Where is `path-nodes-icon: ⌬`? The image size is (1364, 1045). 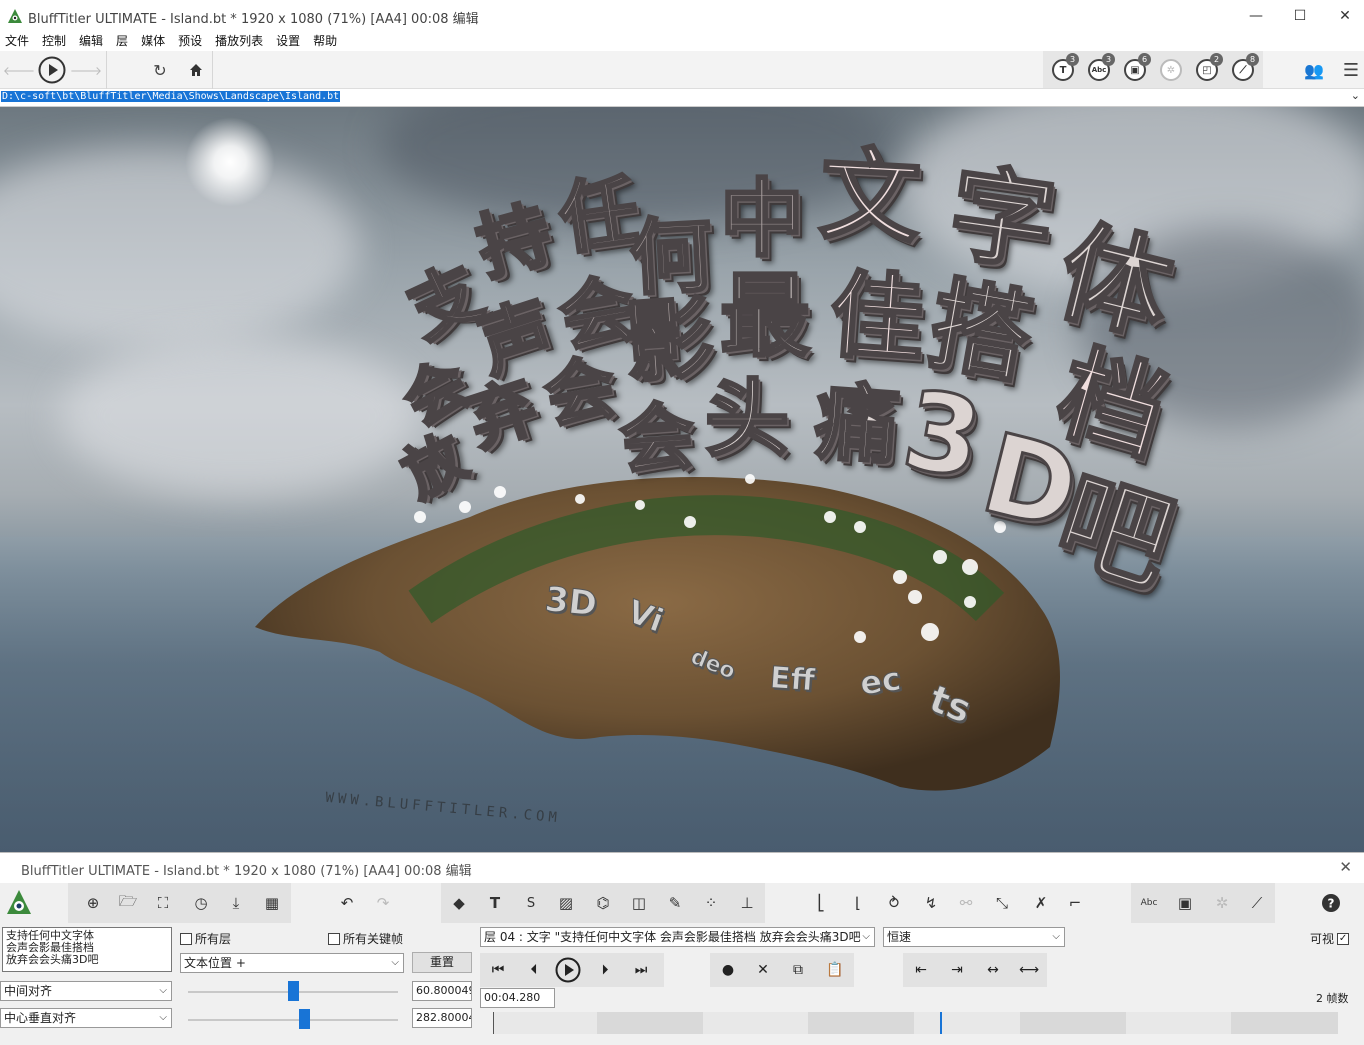
path-nodes-icon: ⌬ is located at coordinates (603, 903).